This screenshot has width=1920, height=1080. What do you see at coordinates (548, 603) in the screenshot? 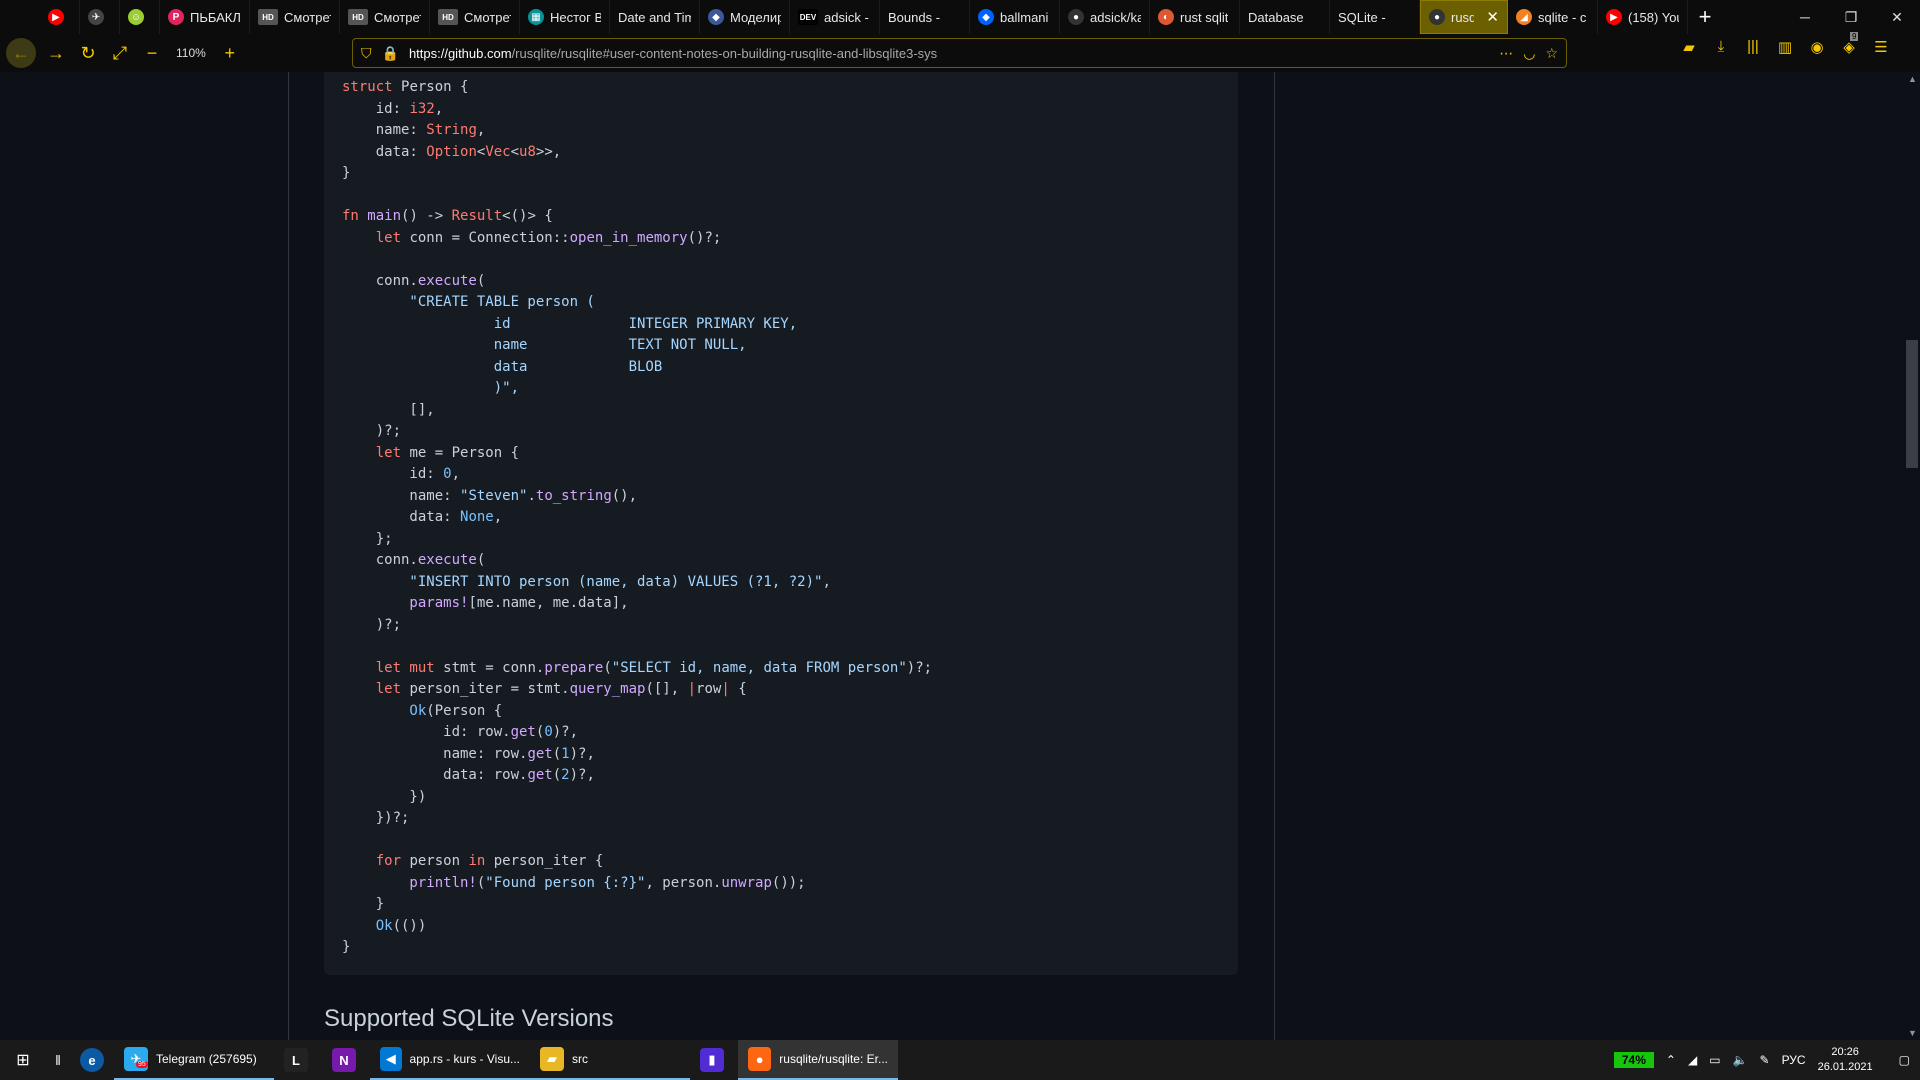
I see `code-token: [me.name, me.data],` at bounding box center [548, 603].